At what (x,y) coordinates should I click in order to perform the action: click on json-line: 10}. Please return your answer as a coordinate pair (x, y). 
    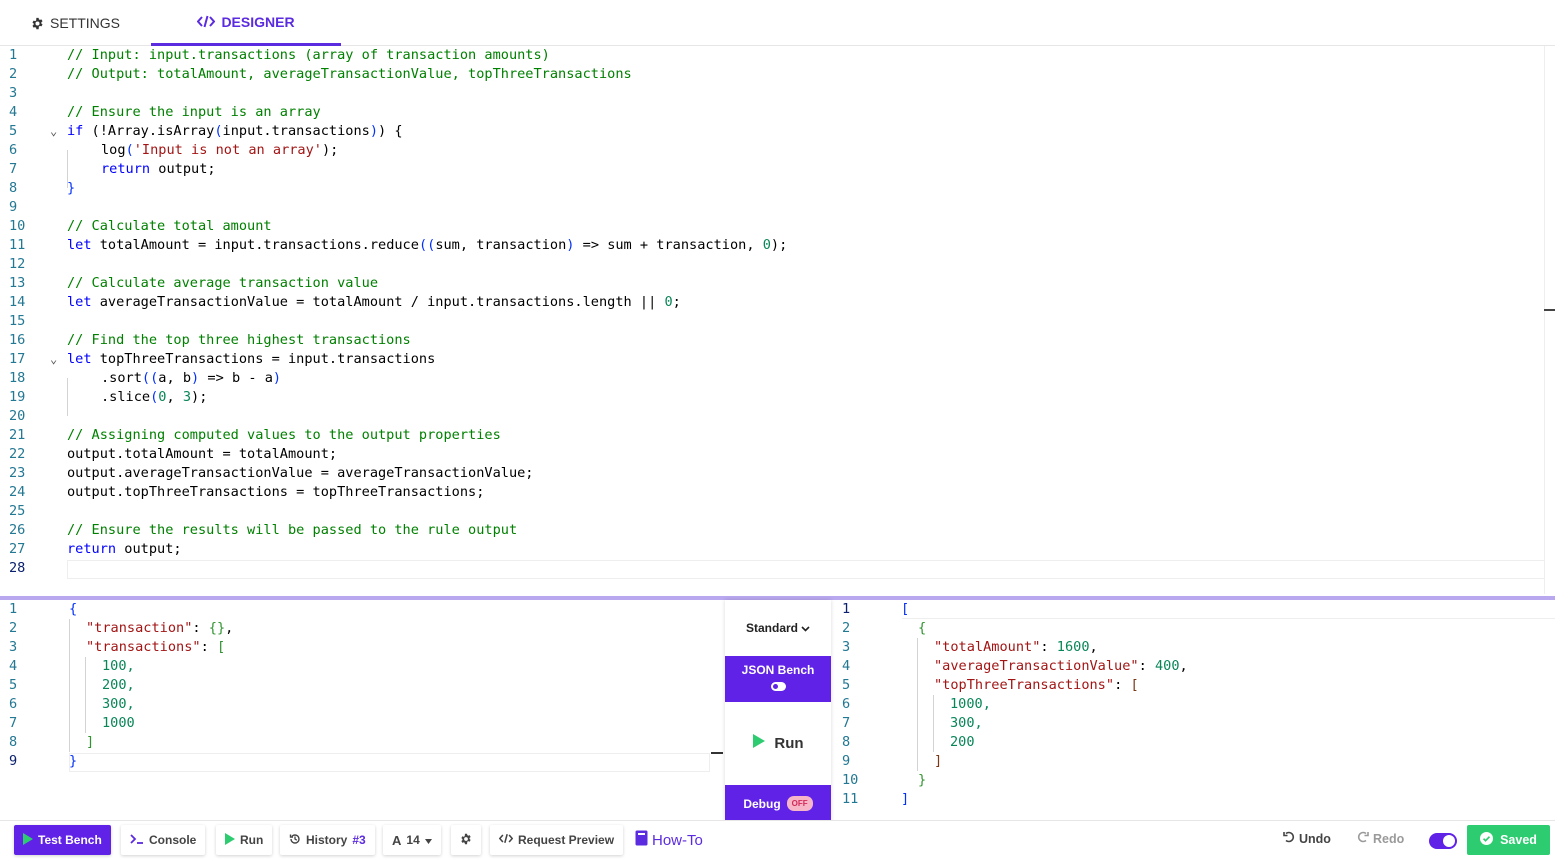
    Looking at the image, I should click on (884, 780).